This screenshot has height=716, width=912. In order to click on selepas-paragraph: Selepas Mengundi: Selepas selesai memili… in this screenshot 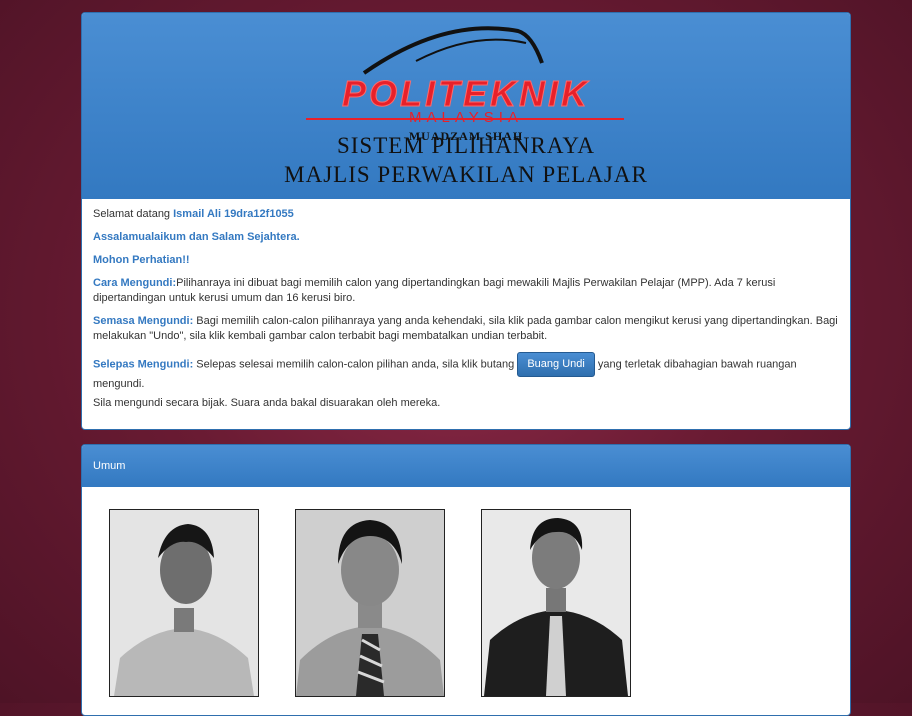, I will do `click(465, 372)`.